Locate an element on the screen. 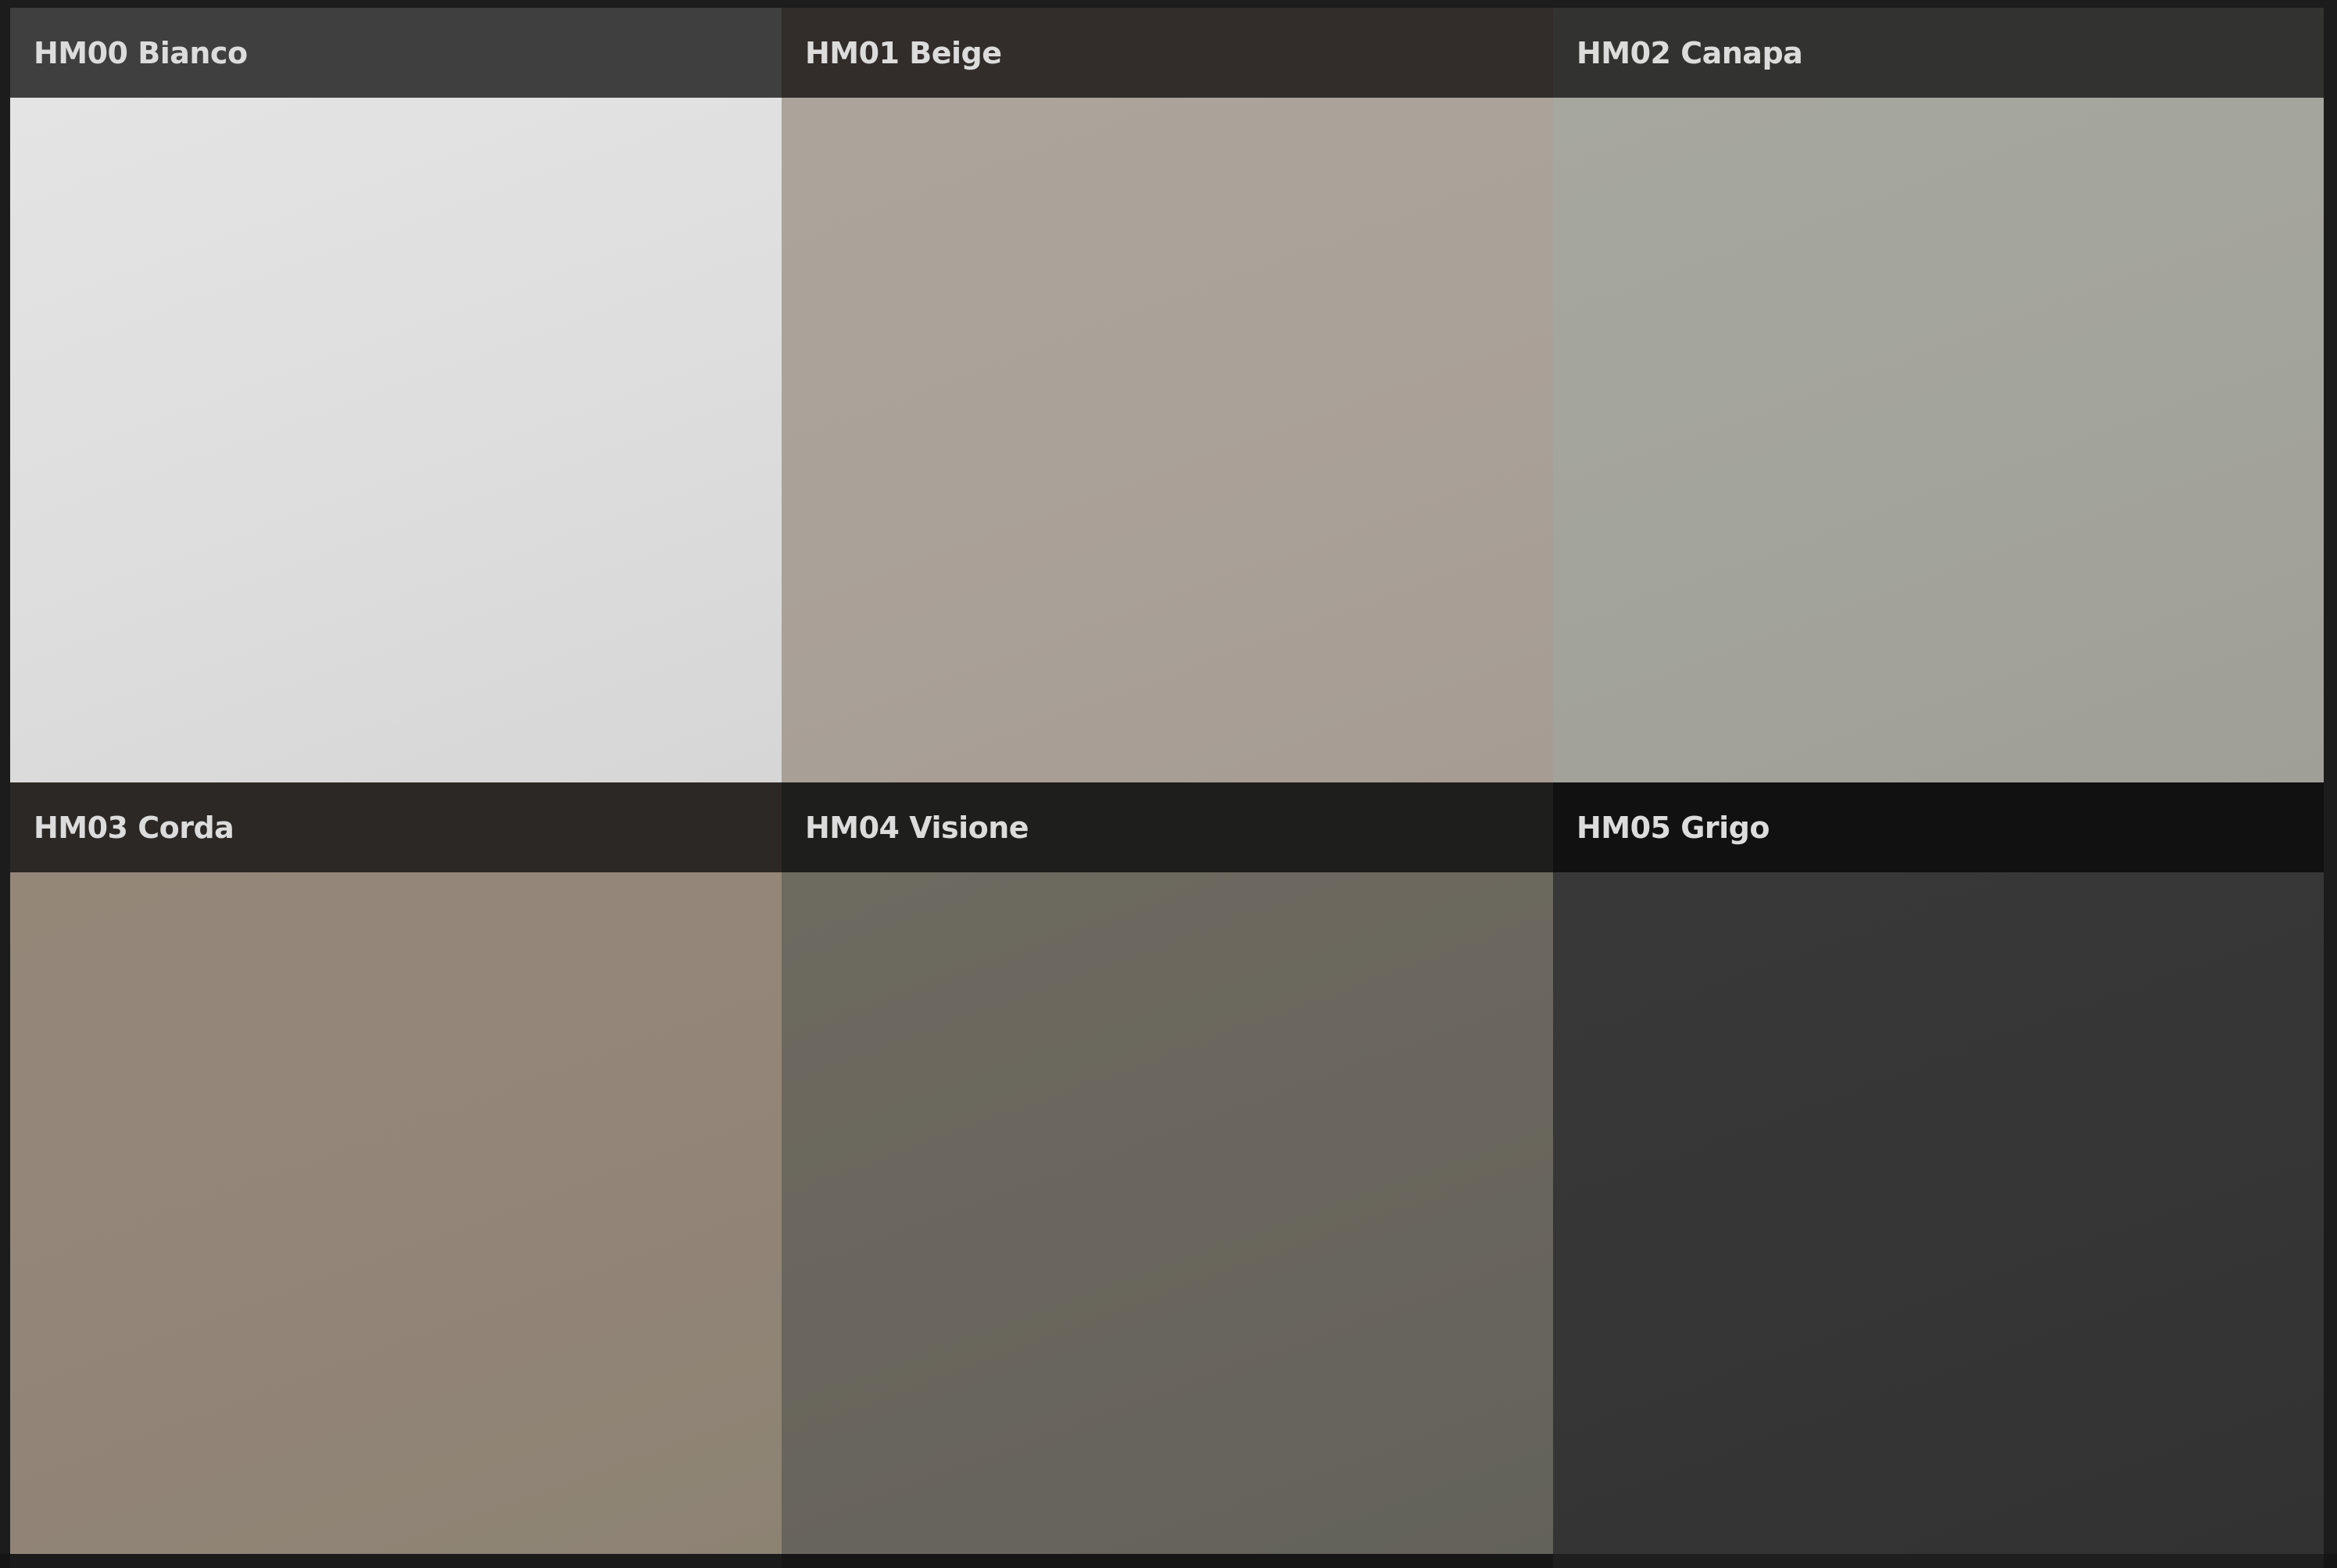  swatch-label: HM01 Beige is located at coordinates (903, 52).